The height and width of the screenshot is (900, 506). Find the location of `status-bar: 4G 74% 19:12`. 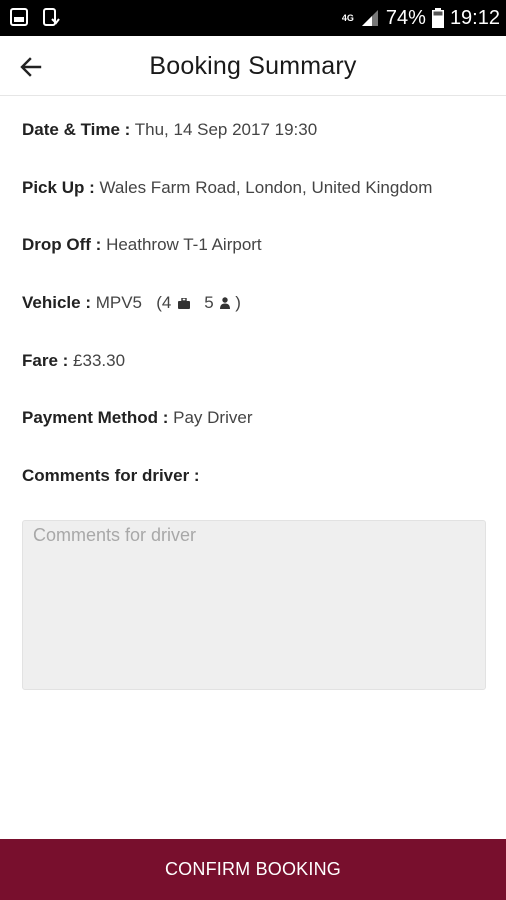

status-bar: 4G 74% 19:12 is located at coordinates (253, 18).